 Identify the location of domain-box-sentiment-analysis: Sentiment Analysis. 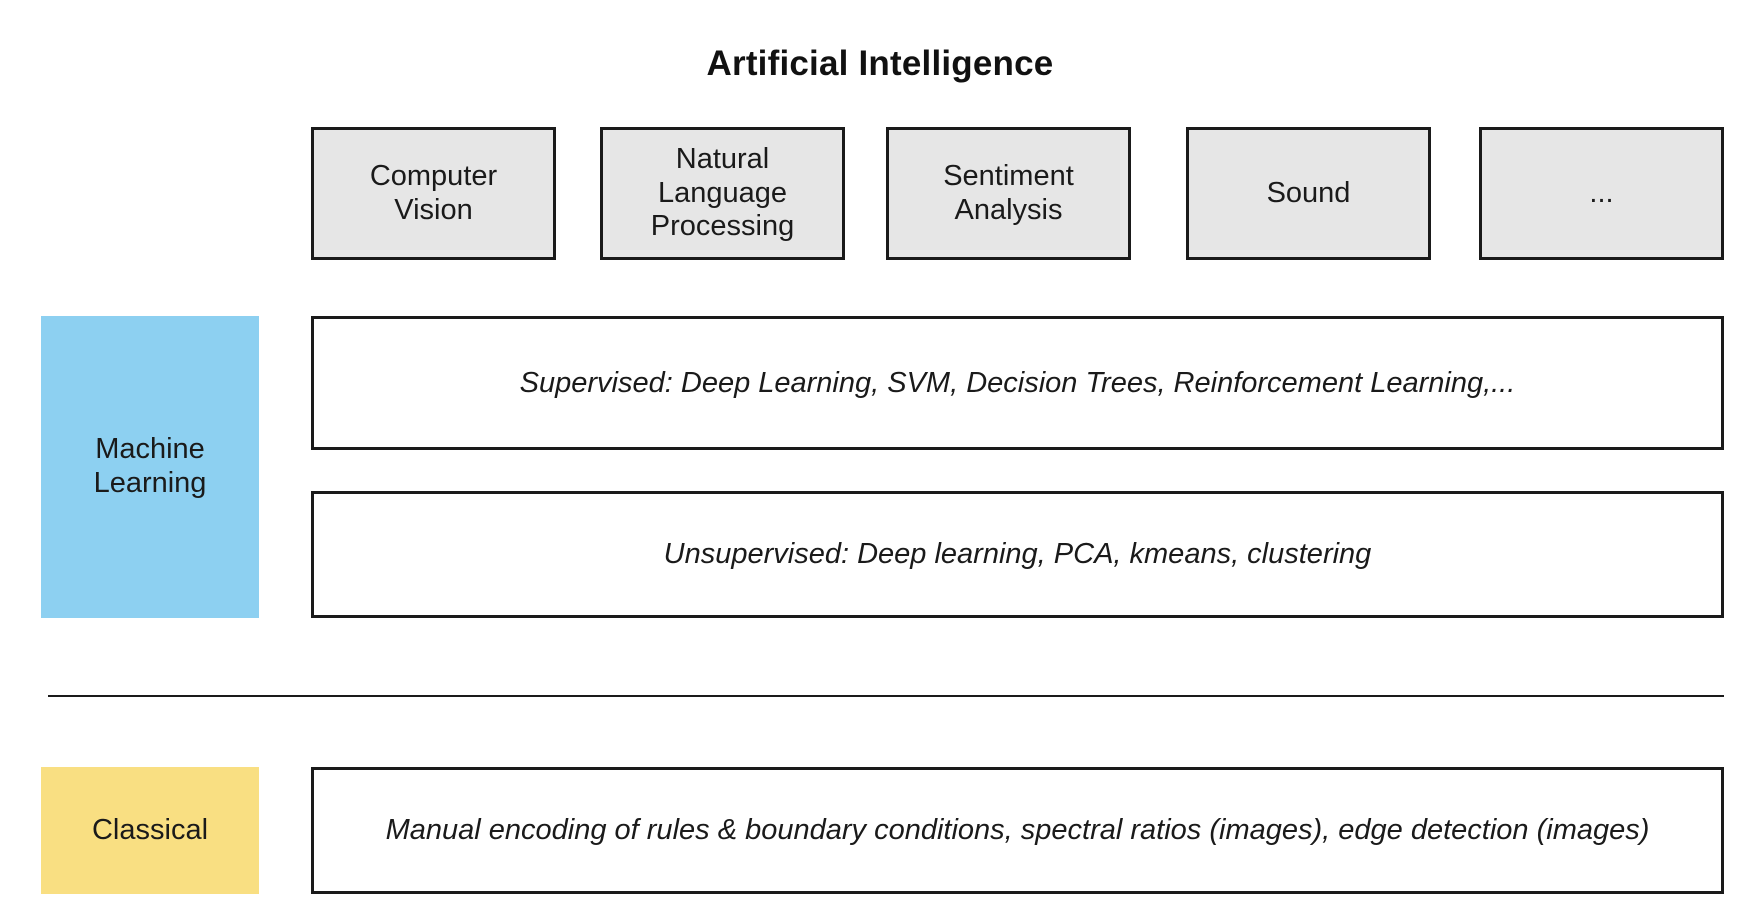
(1008, 193).